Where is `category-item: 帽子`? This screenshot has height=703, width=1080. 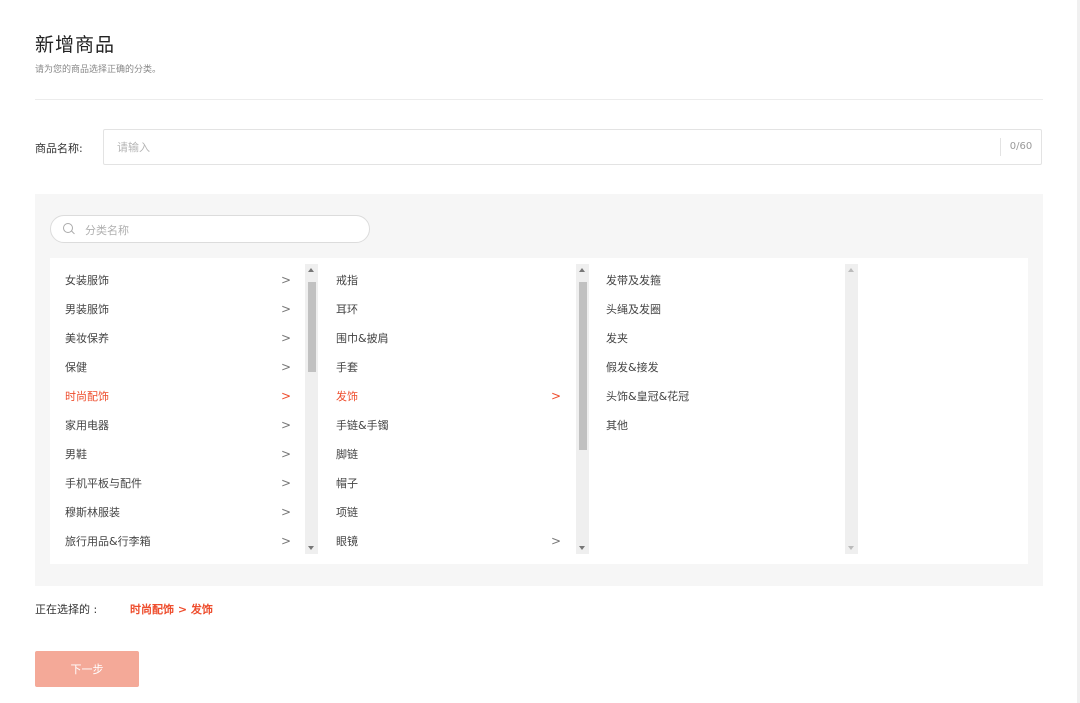 category-item: 帽子 is located at coordinates (448, 483).